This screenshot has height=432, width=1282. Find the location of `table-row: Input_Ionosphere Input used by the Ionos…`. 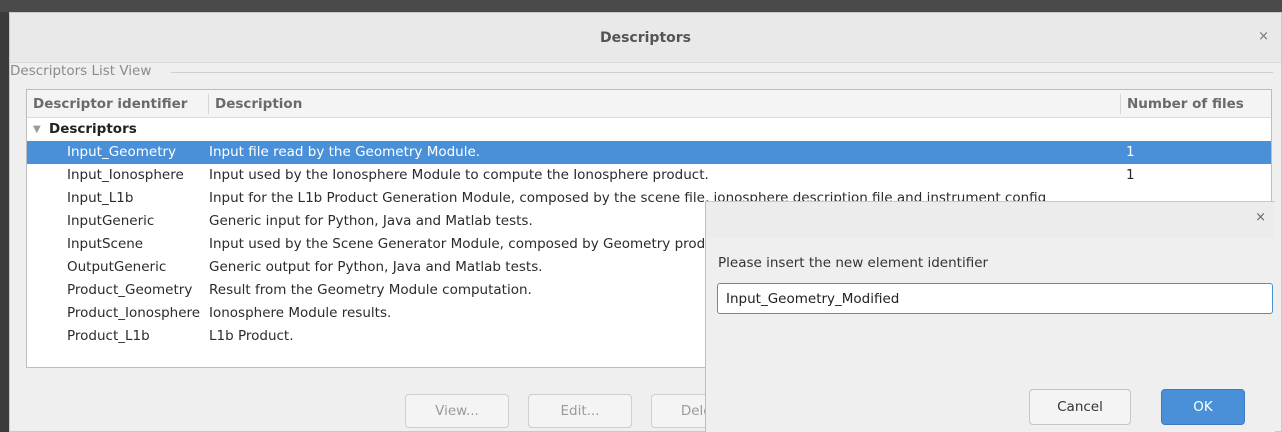

table-row: Input_Ionosphere Input used by the Ionos… is located at coordinates (649, 175).